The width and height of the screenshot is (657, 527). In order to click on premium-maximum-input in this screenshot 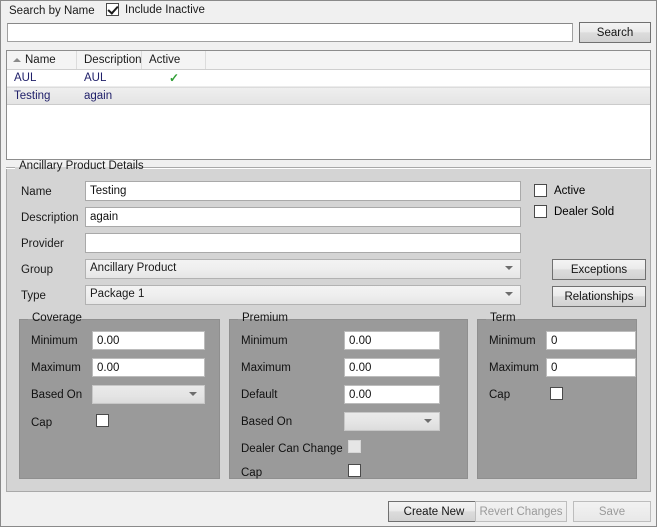, I will do `click(392, 367)`.